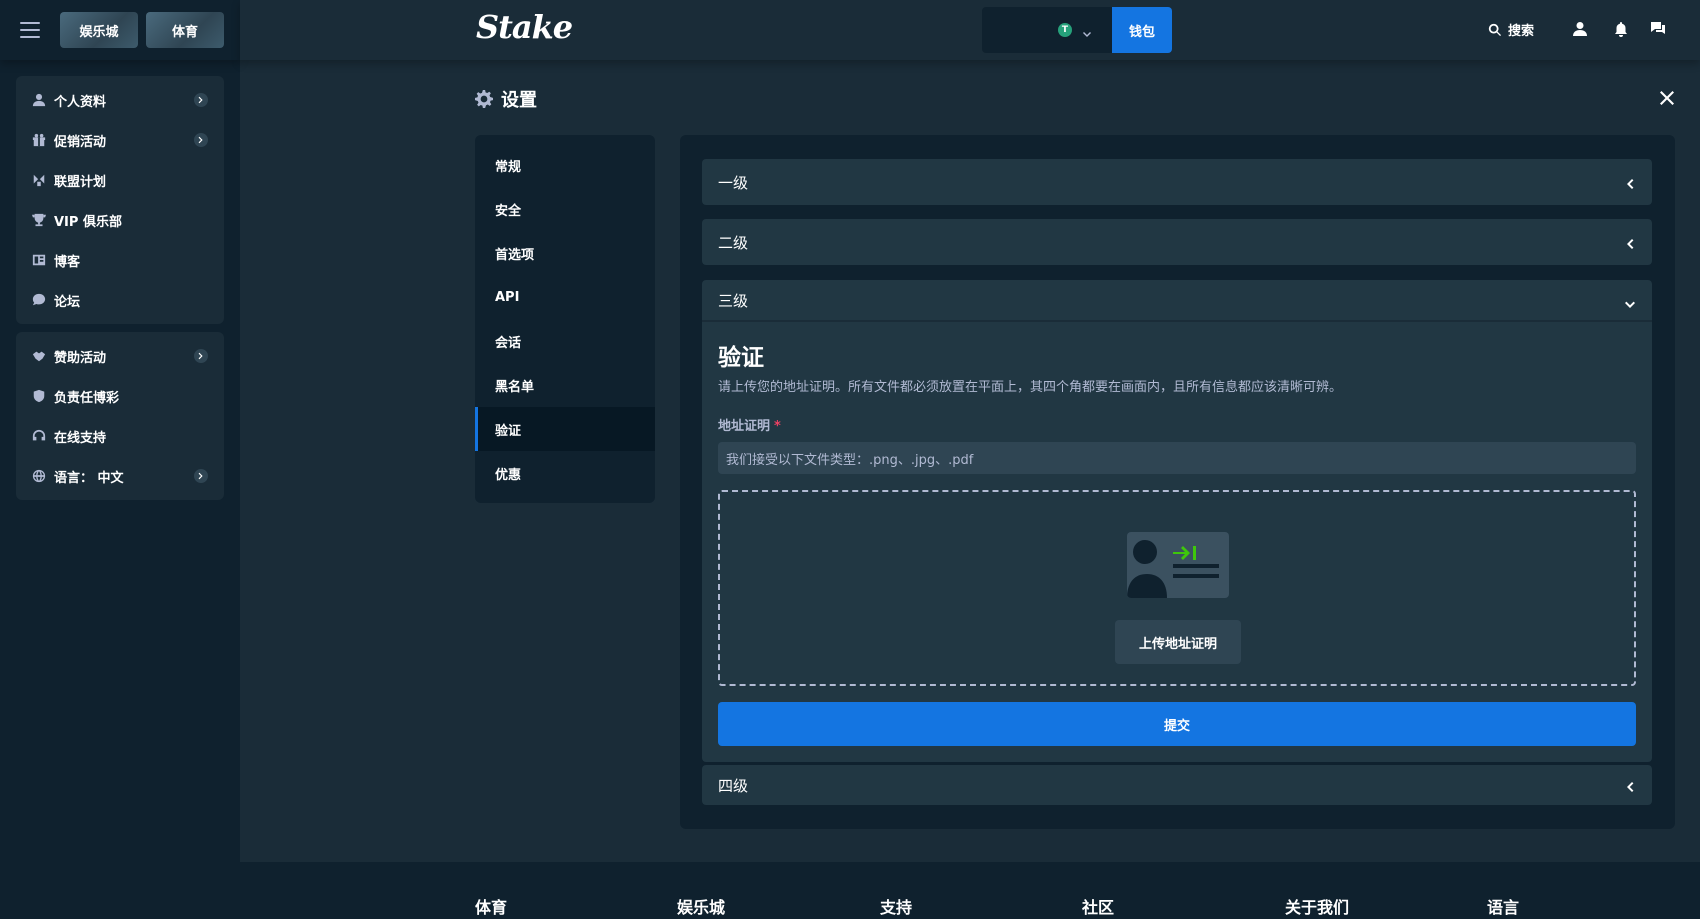 This screenshot has width=1700, height=919. I want to click on gear-icon, so click(484, 99).